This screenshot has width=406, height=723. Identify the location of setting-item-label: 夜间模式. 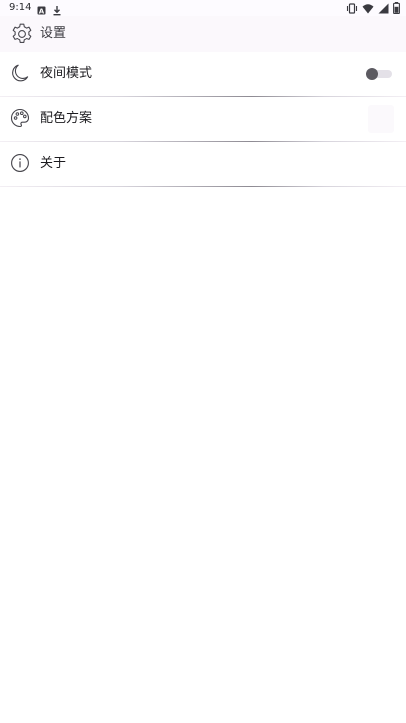
(66, 73).